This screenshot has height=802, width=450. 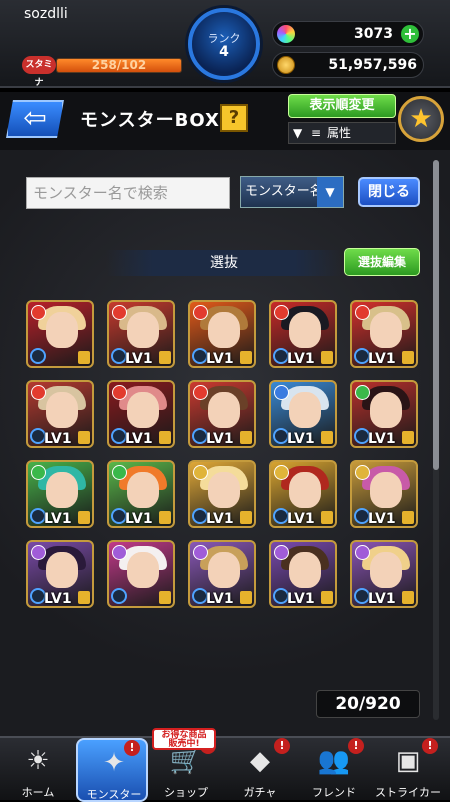 What do you see at coordinates (150, 120) in the screenshot?
I see `page-title: モンスターBOX` at bounding box center [150, 120].